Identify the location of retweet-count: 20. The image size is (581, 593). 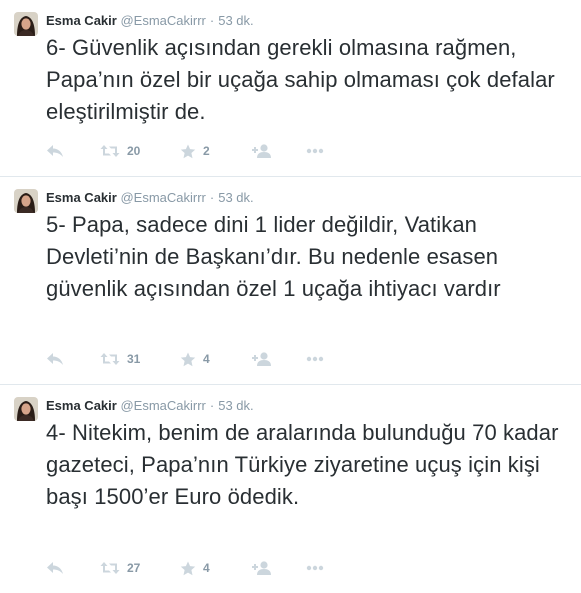
(134, 151).